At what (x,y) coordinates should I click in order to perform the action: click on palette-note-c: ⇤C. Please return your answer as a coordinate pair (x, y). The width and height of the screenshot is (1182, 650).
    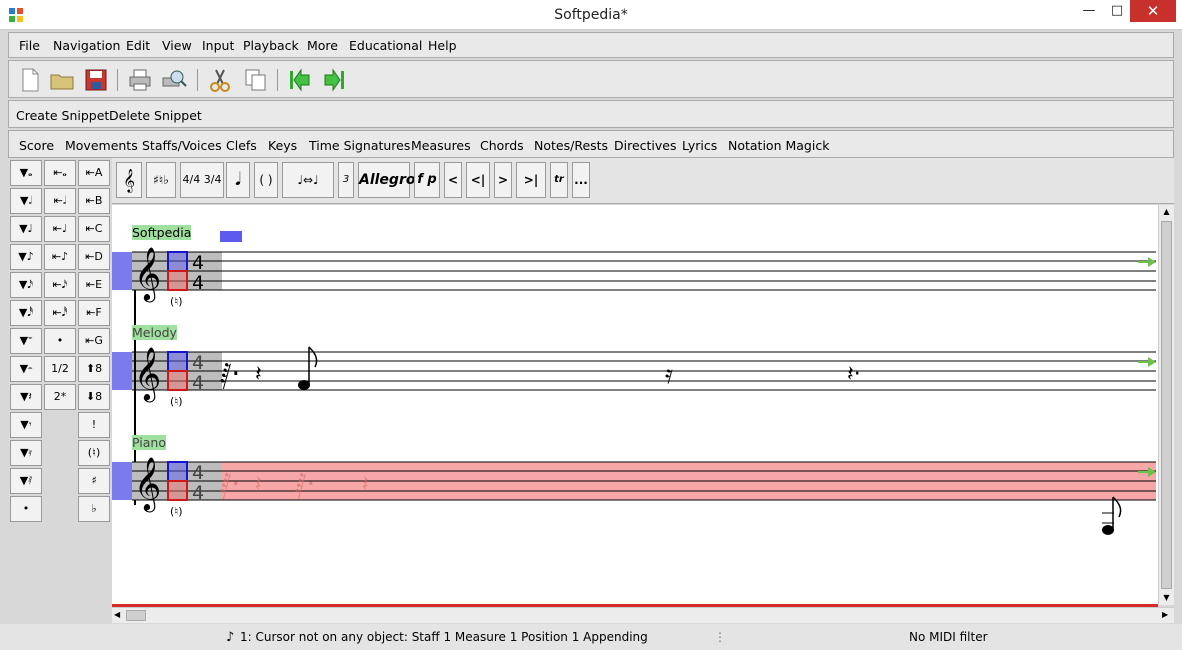
    Looking at the image, I should click on (94, 229).